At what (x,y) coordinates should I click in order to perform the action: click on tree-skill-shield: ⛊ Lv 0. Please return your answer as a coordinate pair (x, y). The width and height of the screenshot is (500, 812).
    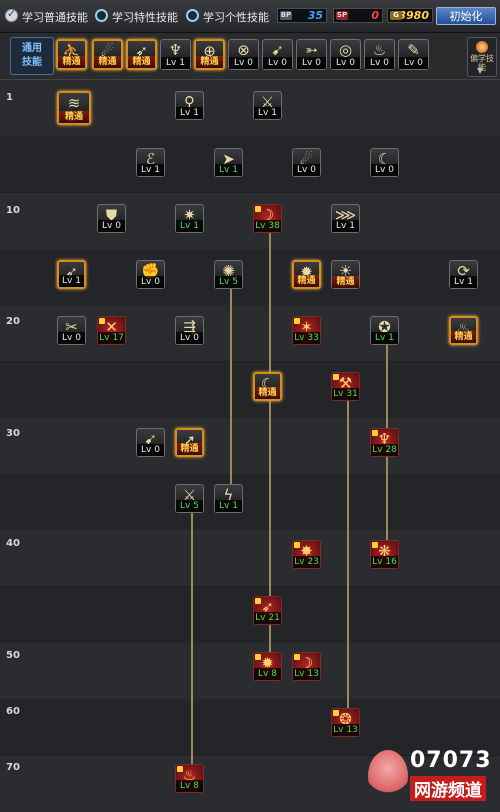
    Looking at the image, I should click on (111, 218).